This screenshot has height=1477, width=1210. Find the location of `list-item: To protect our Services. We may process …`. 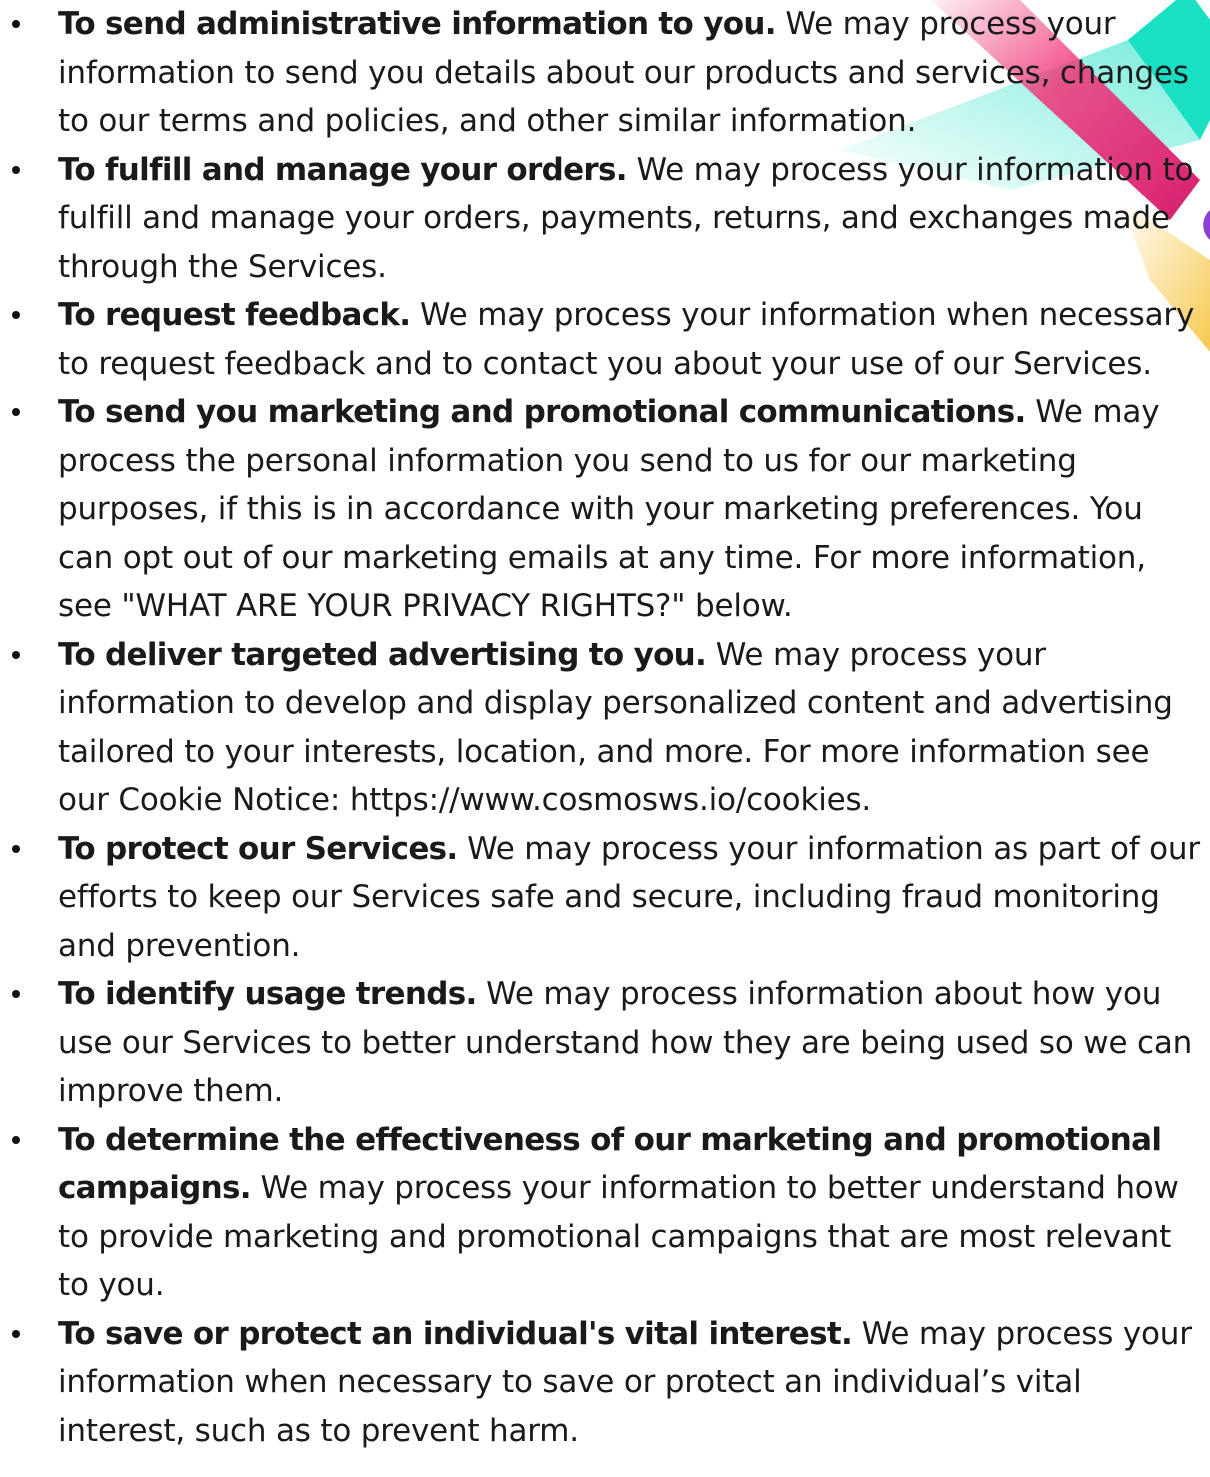

list-item: To protect our Services. We may process … is located at coordinates (605, 898).